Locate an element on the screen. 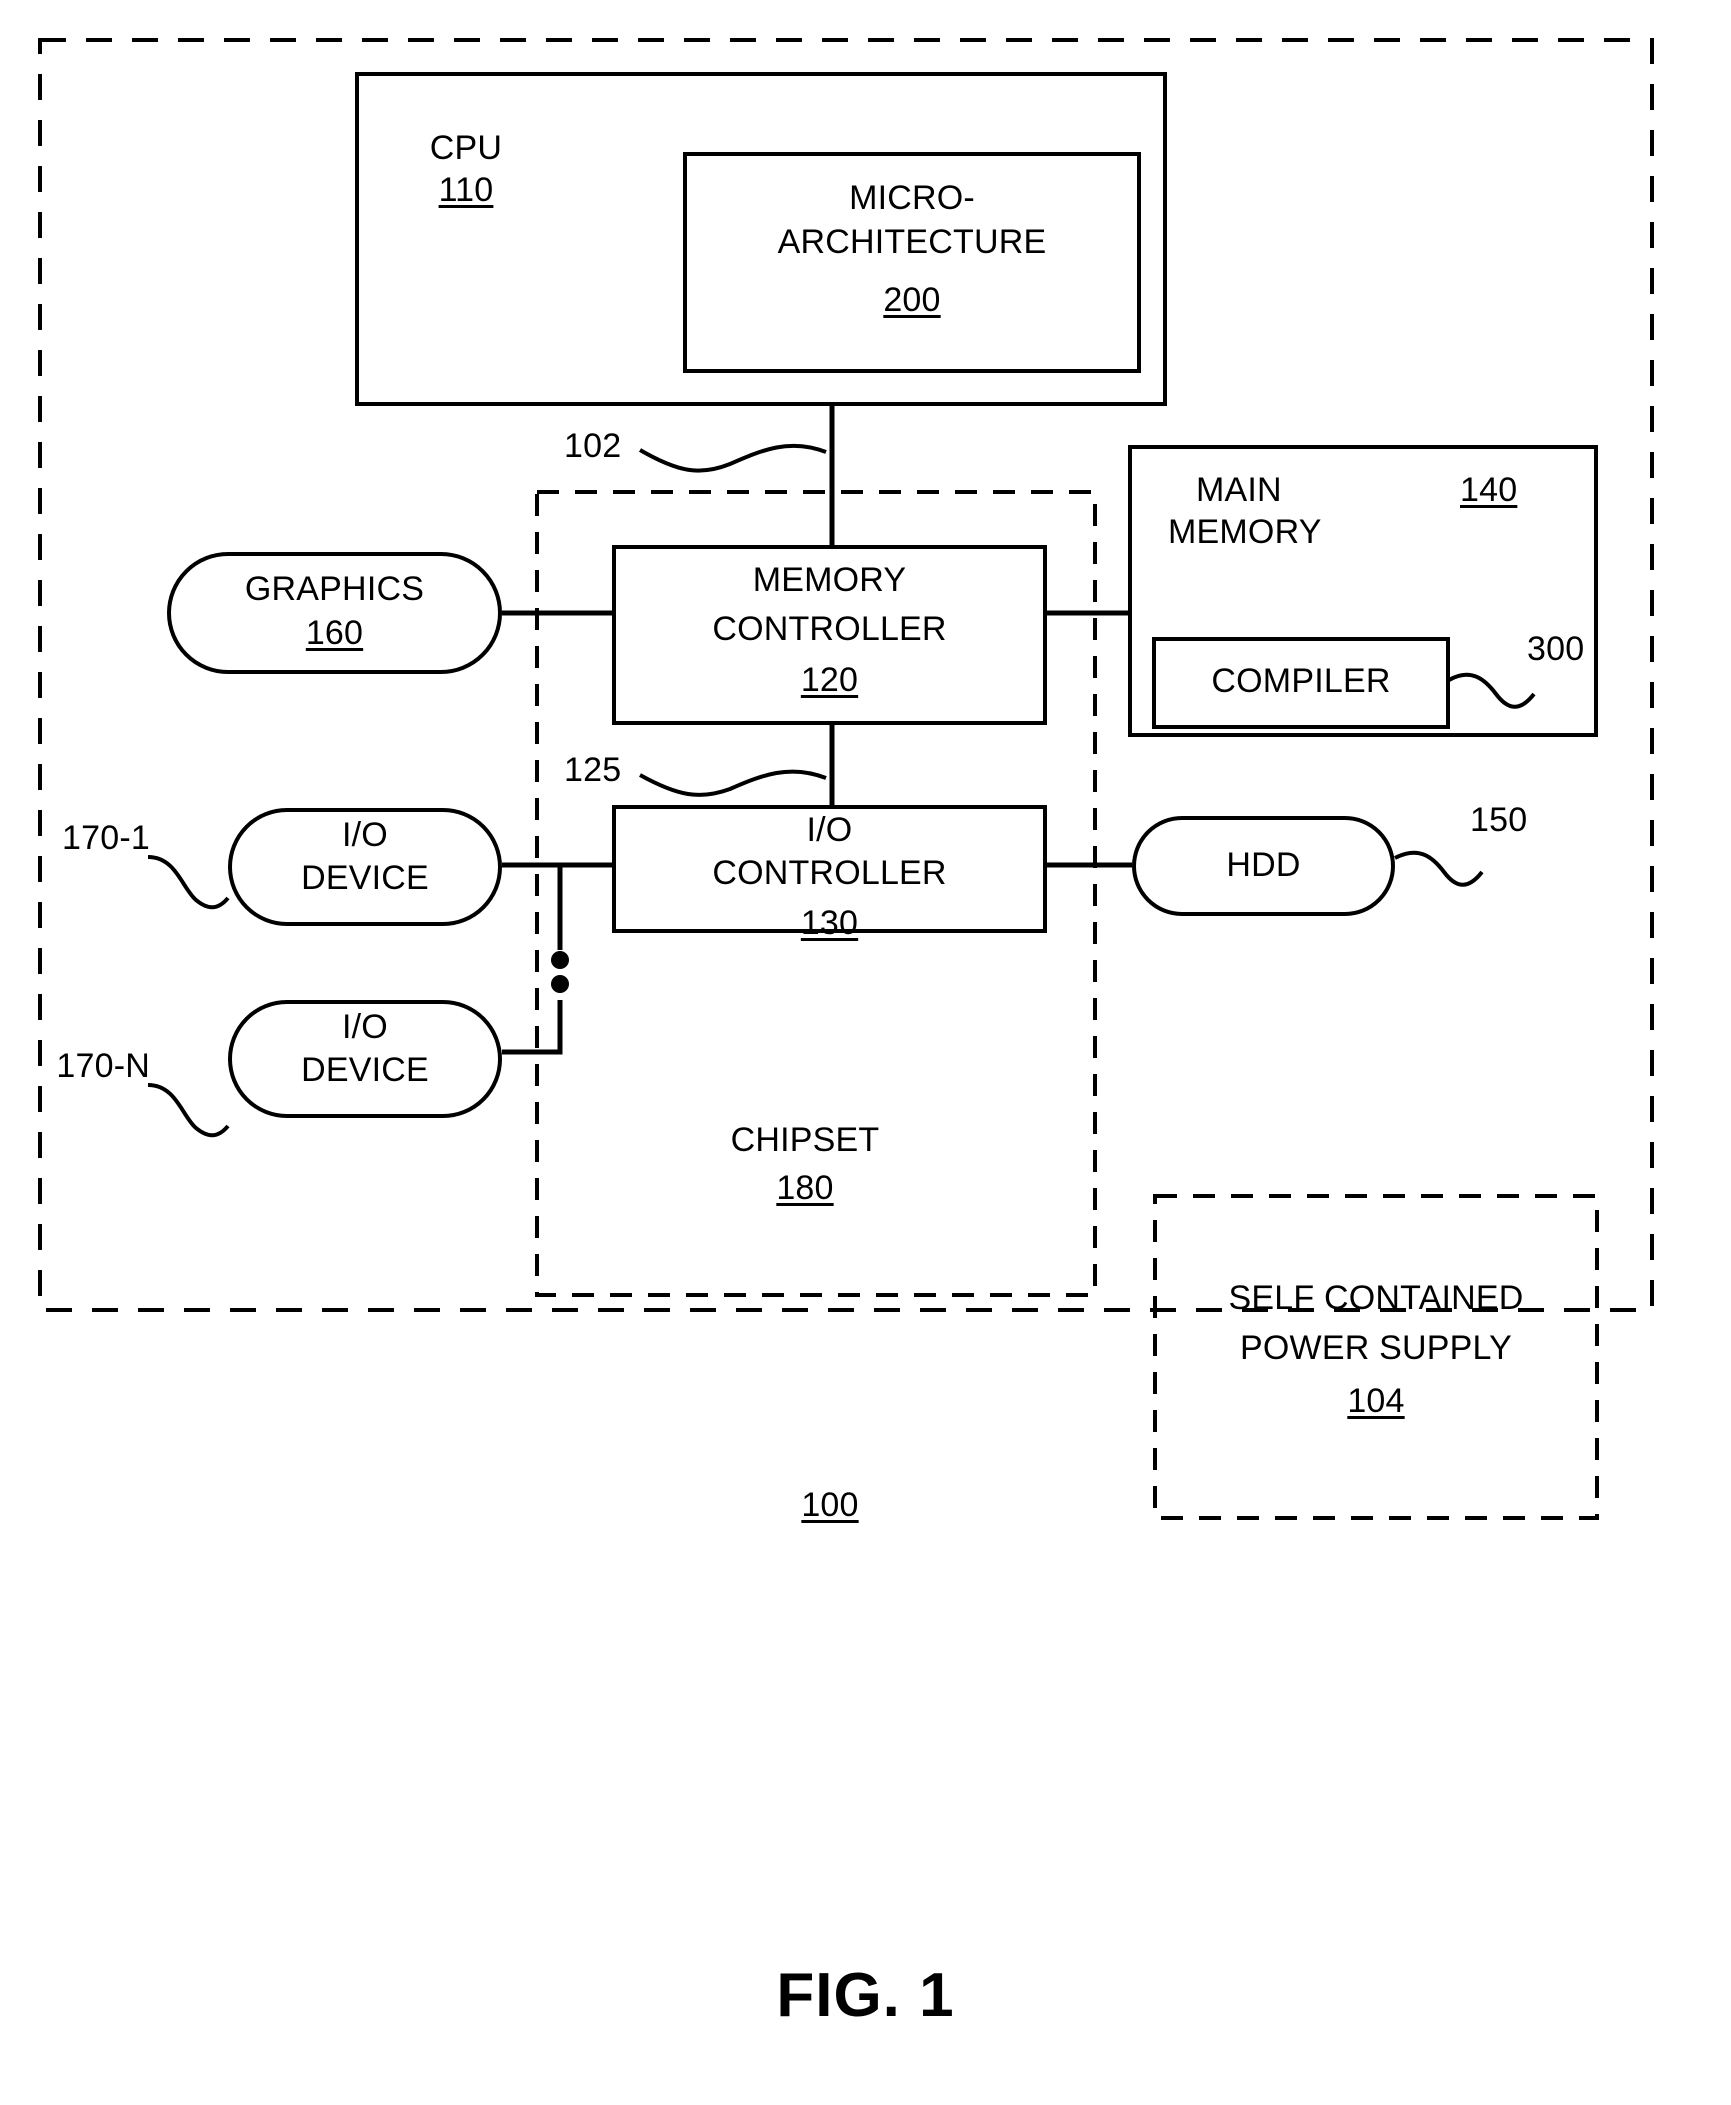 The height and width of the screenshot is (2105, 1731). cpu-ref: 110 is located at coordinates (466, 190).